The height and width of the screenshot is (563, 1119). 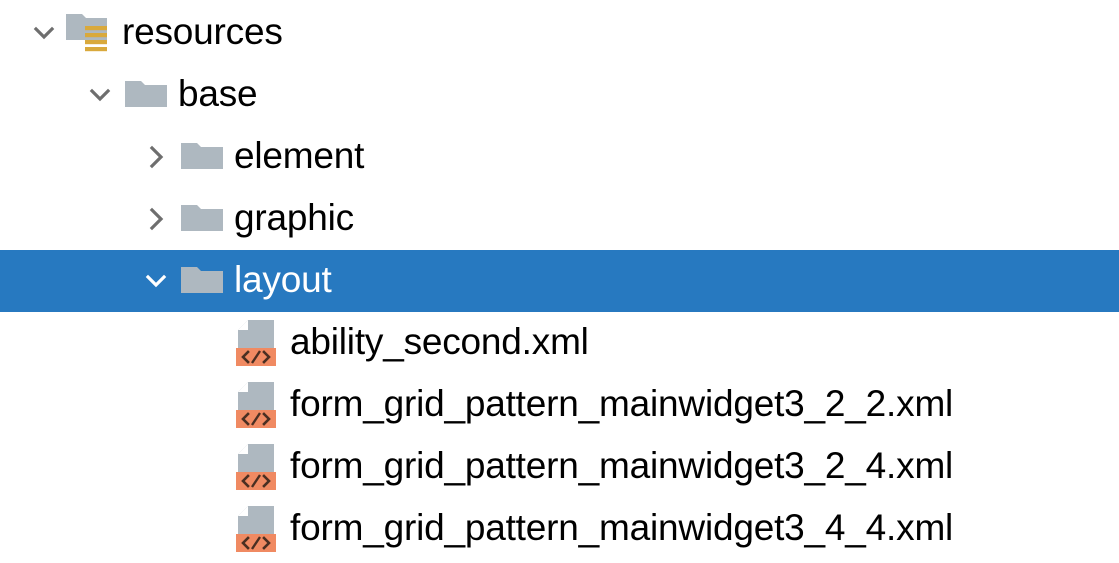 I want to click on tree-row-form-grid-pattern-mainwidget3-4-4-xml: form_grid_pattern_mainwidget3_4_4.xml, so click(x=559, y=529).